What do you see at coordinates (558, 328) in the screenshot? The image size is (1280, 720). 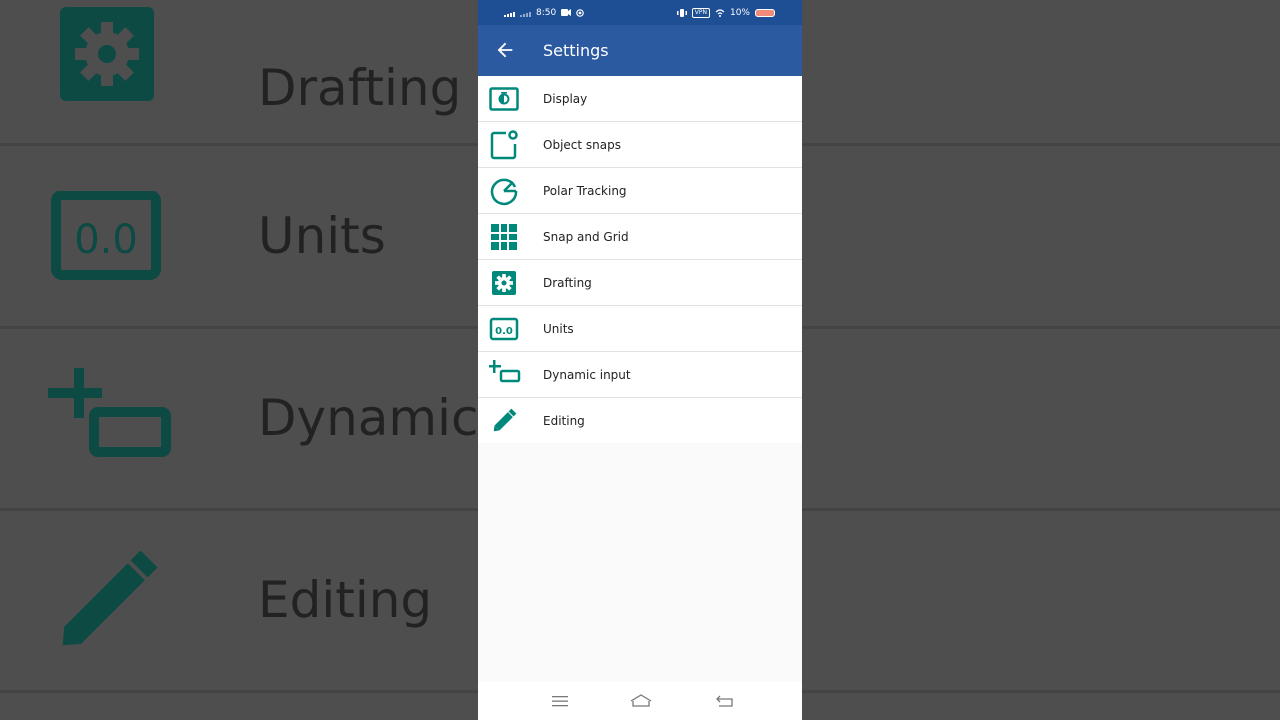 I see `settings-item-label: Units` at bounding box center [558, 328].